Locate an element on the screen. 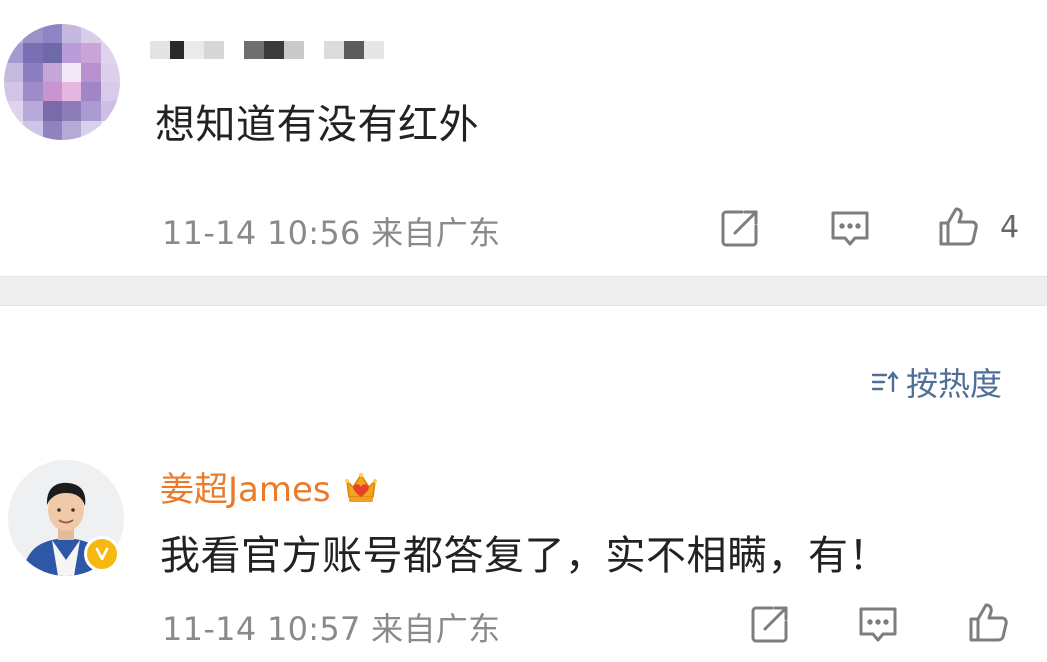 This screenshot has height=662, width=1047. comment-author: 姜超James is located at coordinates (270, 486).